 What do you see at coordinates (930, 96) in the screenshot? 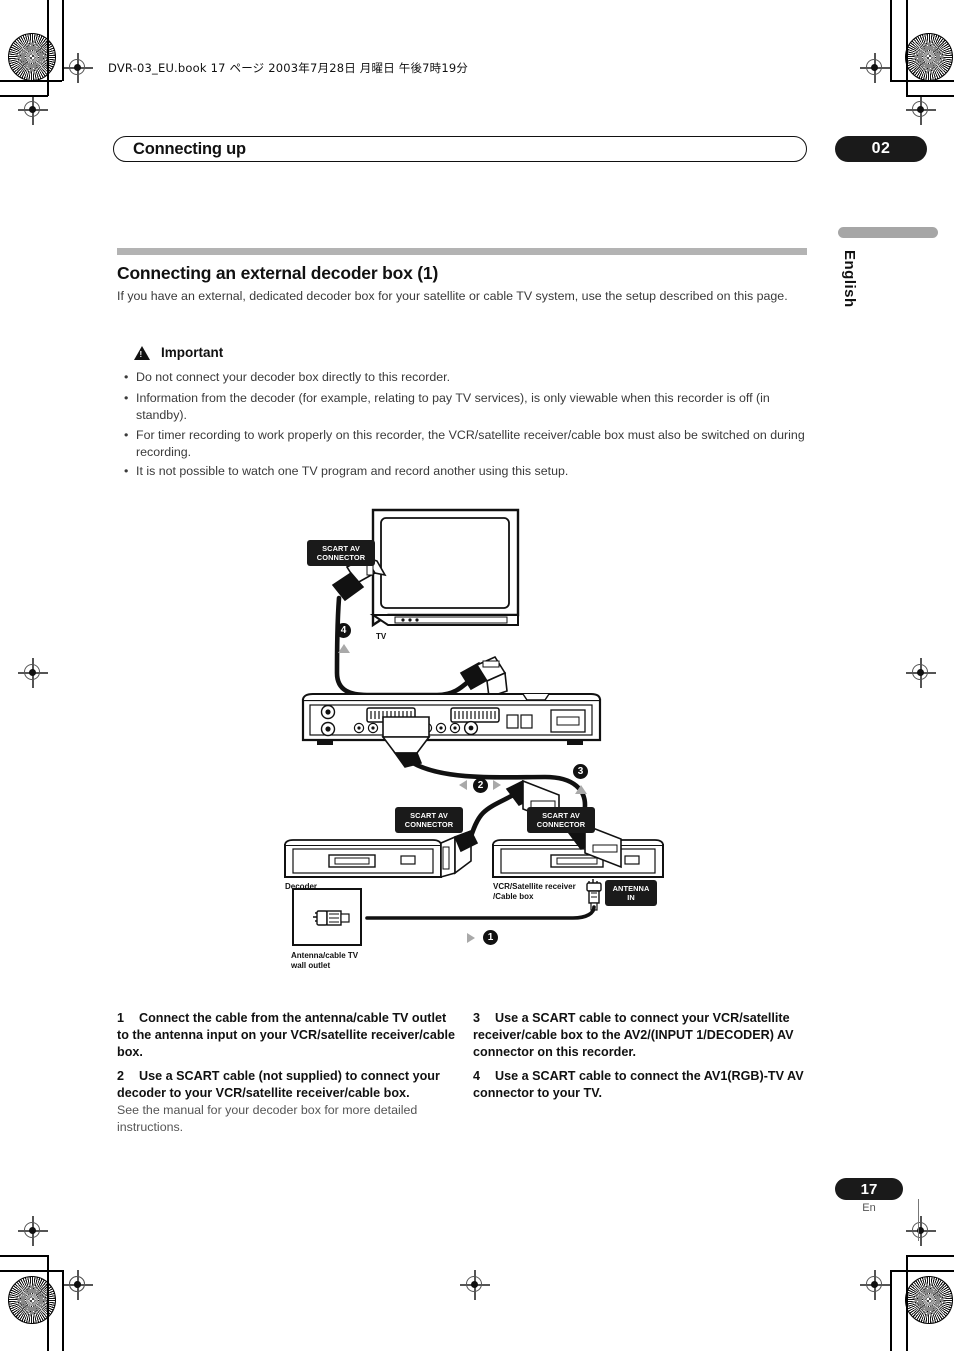
I see `trim-line-top-right-h2` at bounding box center [930, 96].